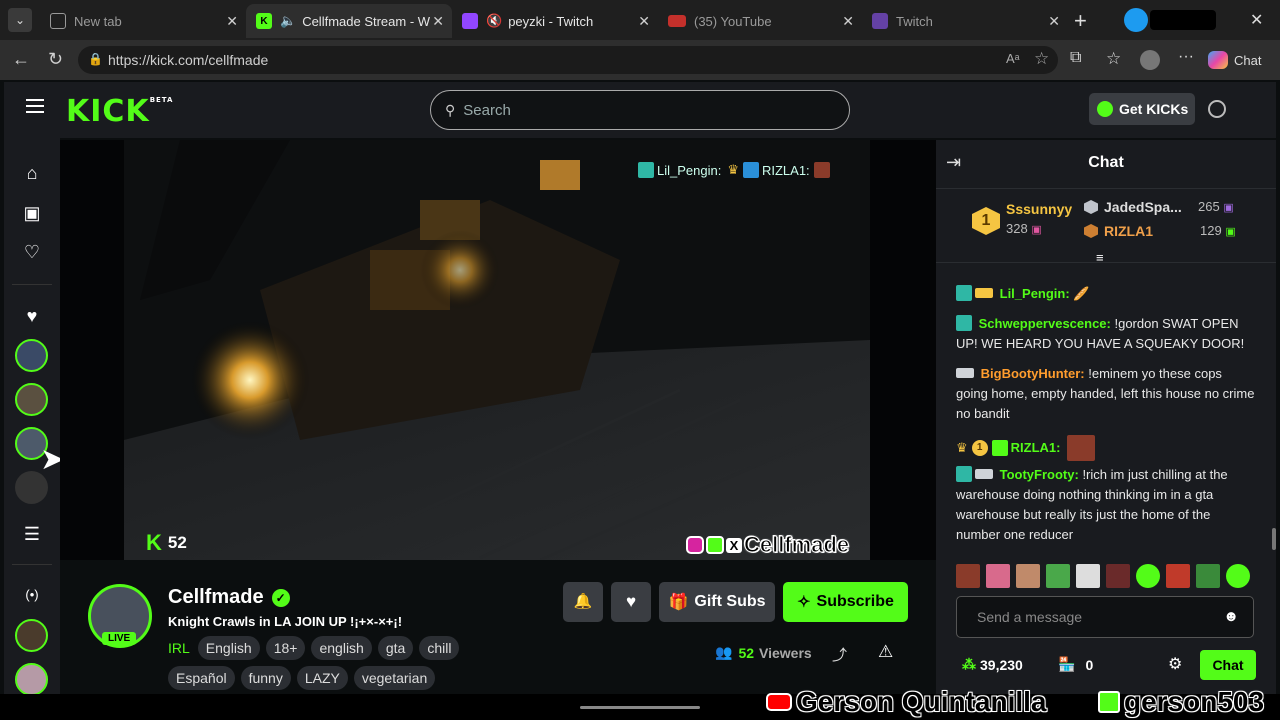  What do you see at coordinates (1228, 665) in the screenshot?
I see `send-chat-button: Chat` at bounding box center [1228, 665].